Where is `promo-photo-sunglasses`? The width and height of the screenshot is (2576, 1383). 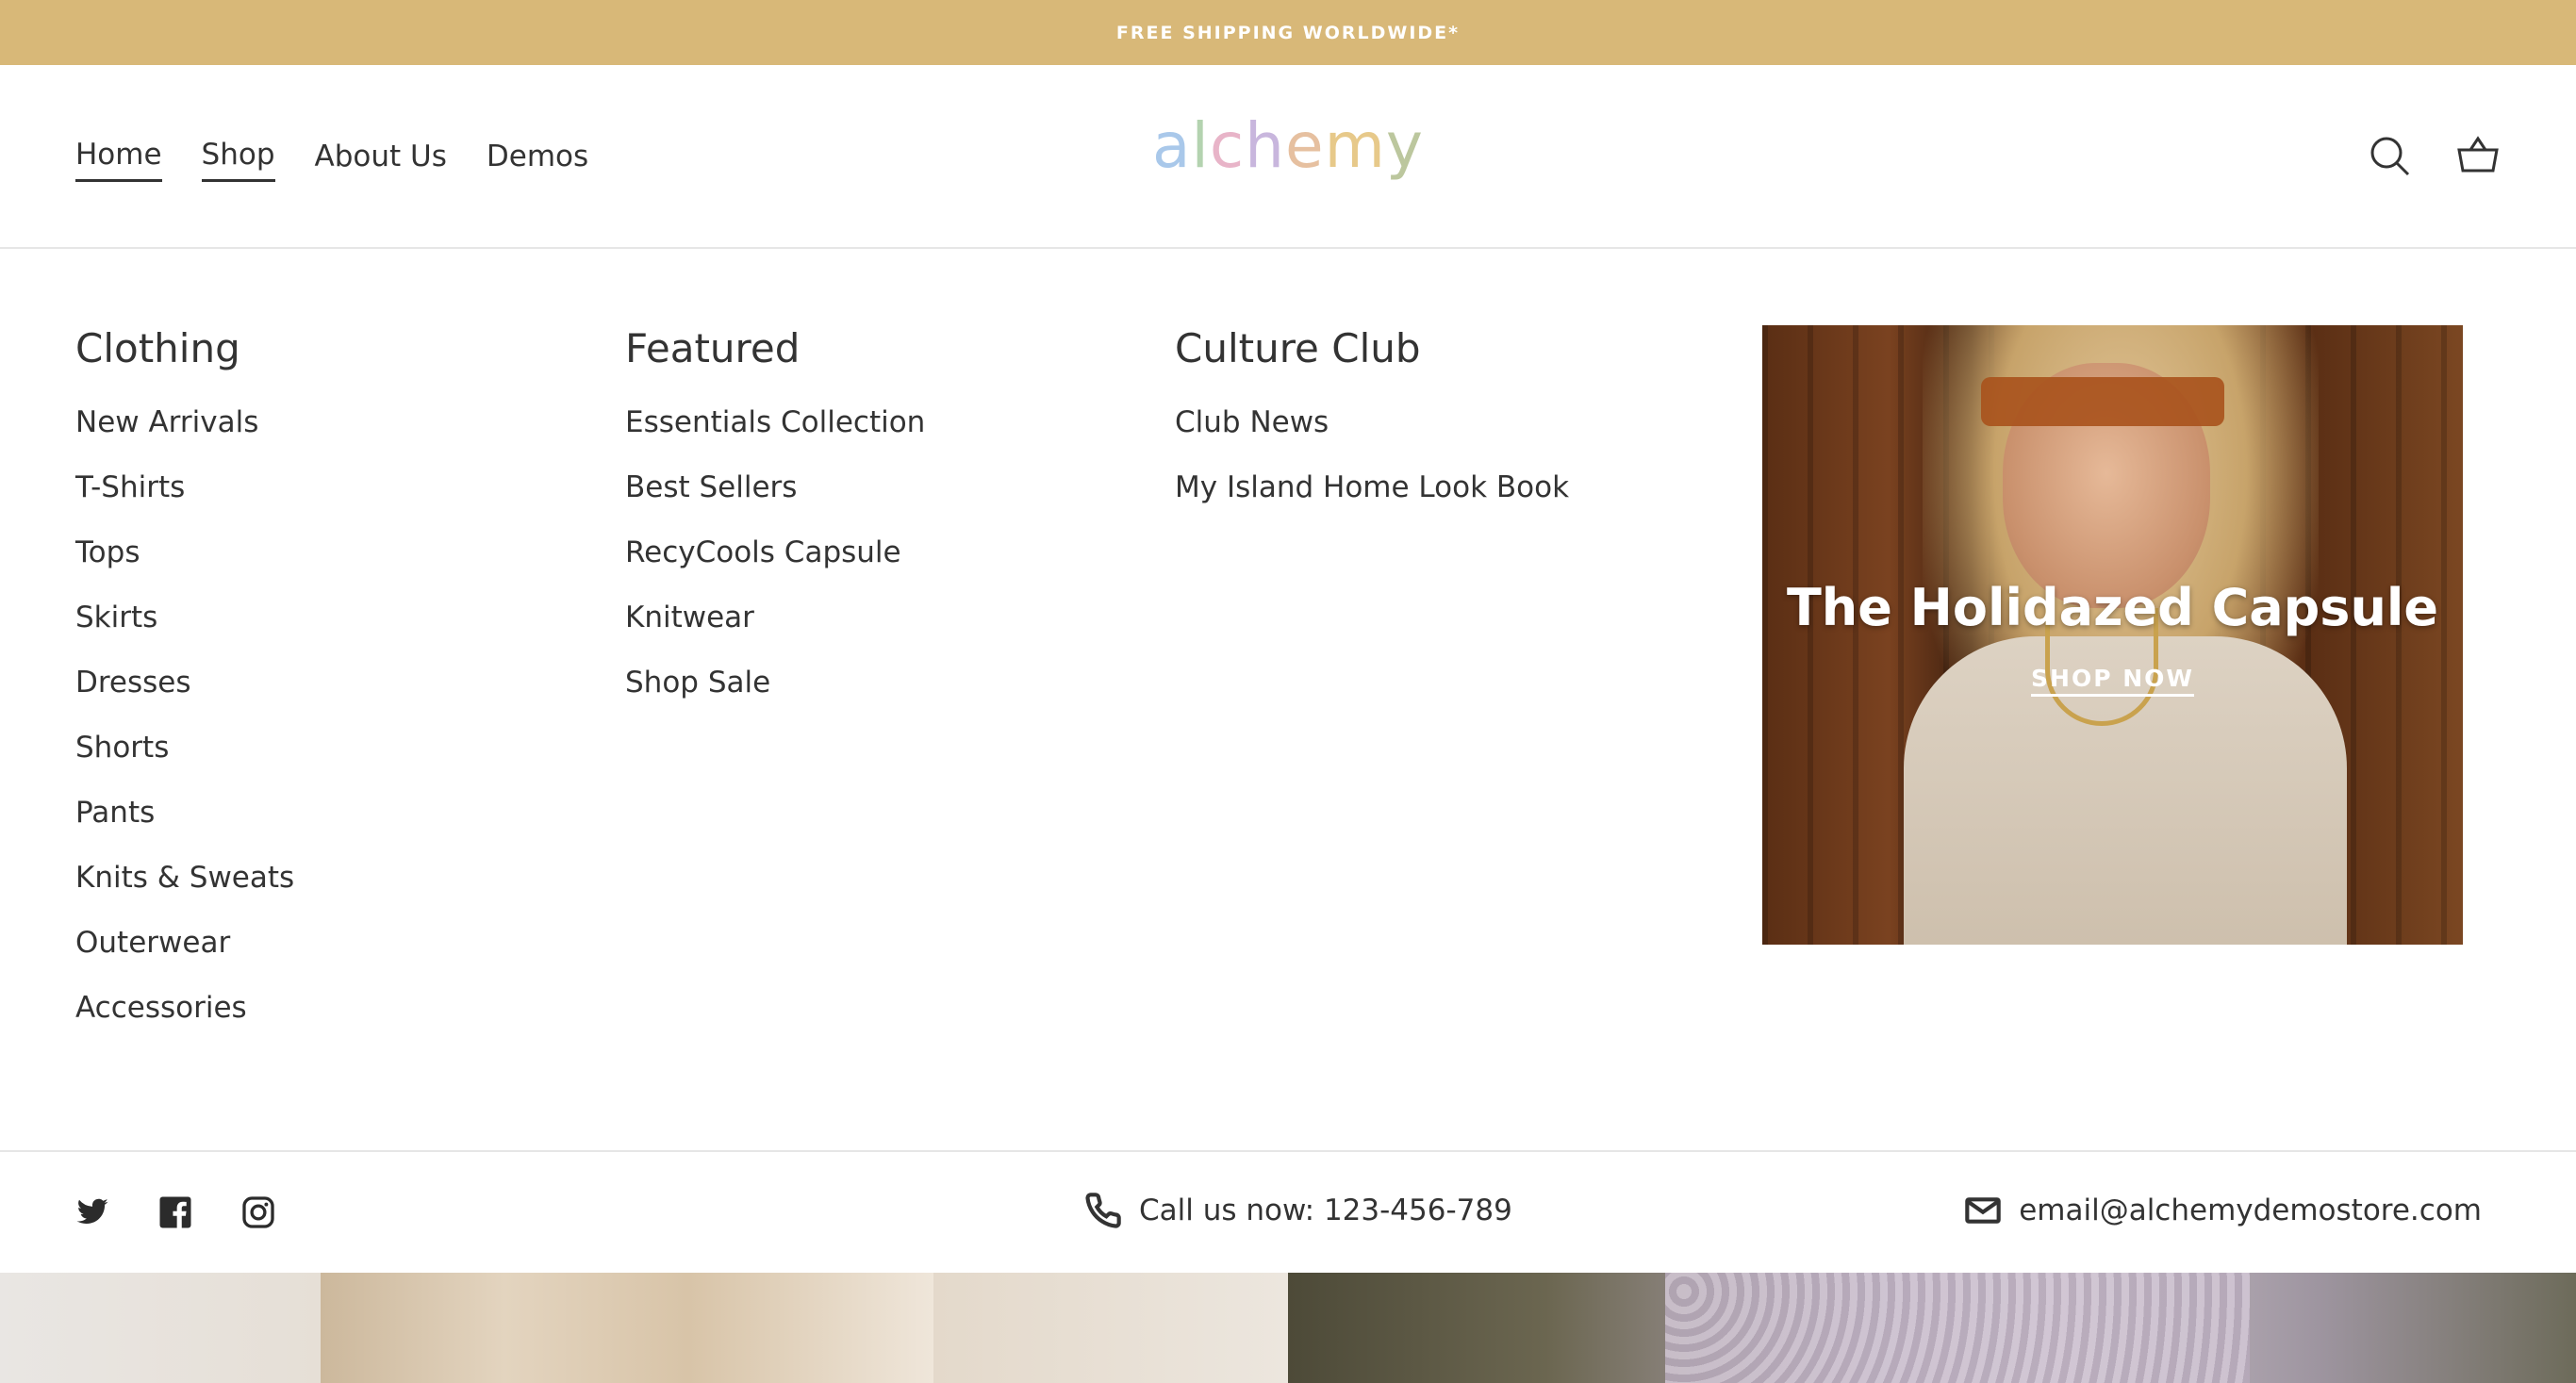 promo-photo-sunglasses is located at coordinates (2102, 401).